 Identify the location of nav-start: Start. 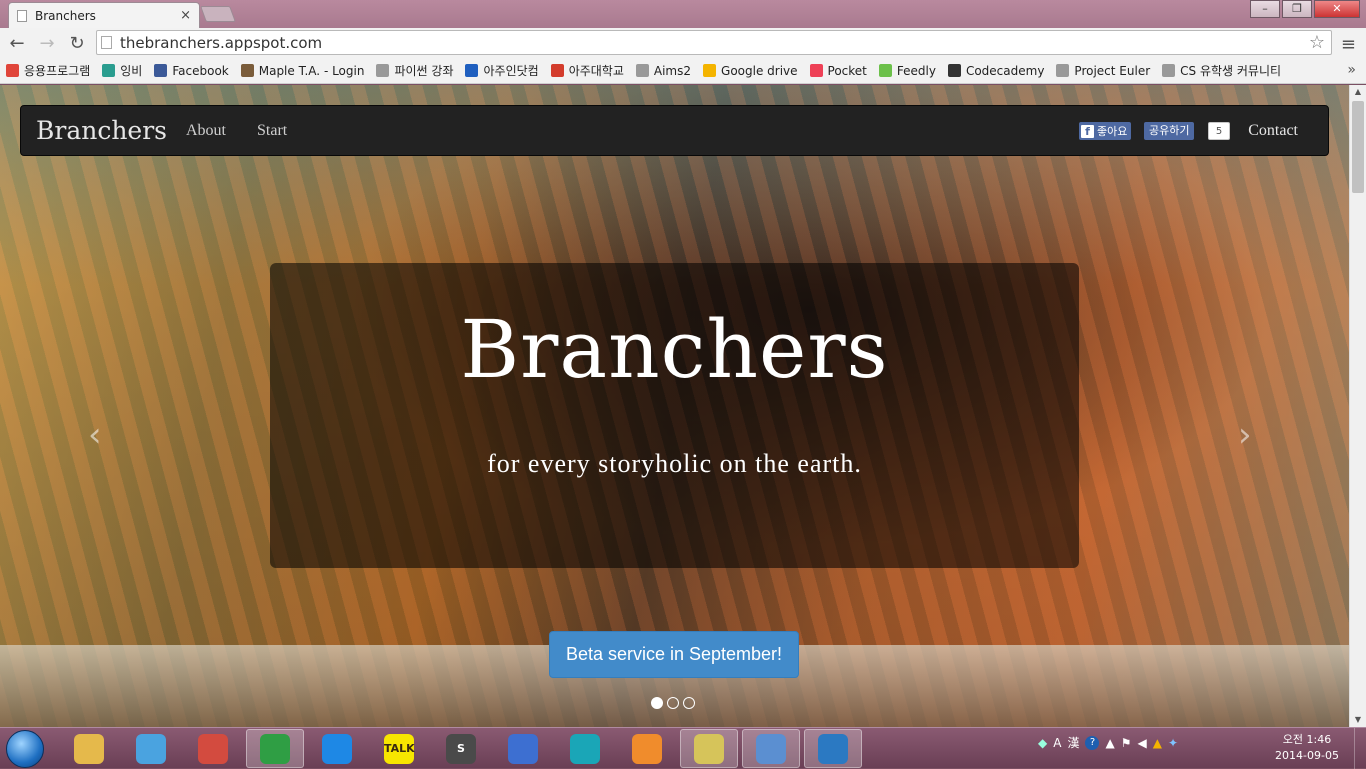
(272, 131).